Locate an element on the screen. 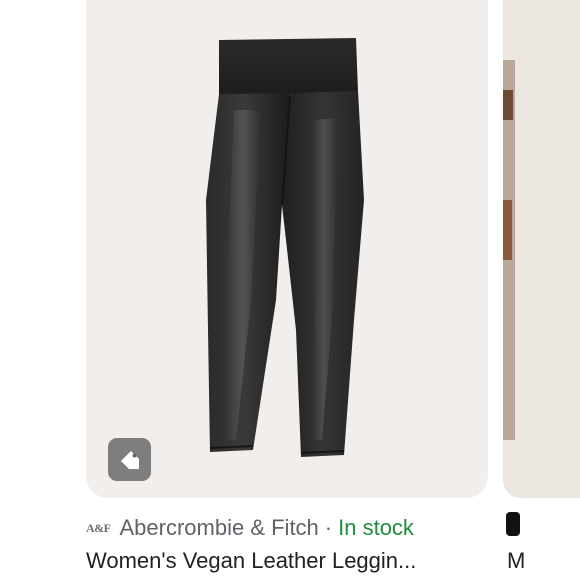 This screenshot has width=580, height=580. source-name: Abercrombie & Fitch is located at coordinates (219, 528).